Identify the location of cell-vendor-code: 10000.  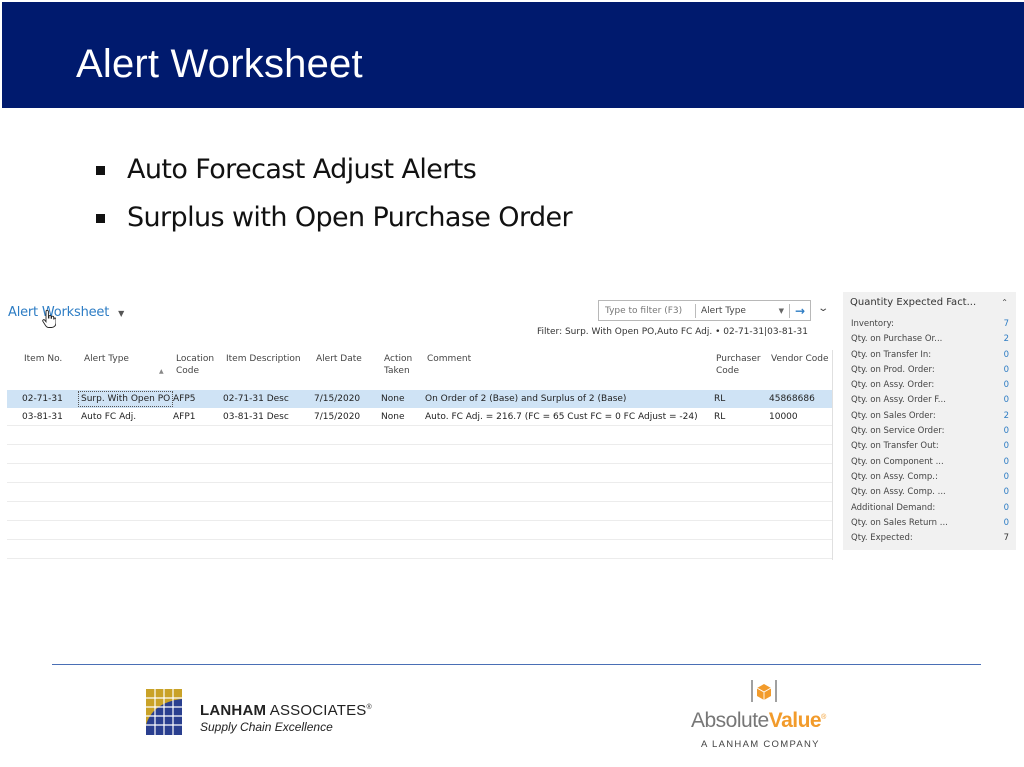
(783, 417).